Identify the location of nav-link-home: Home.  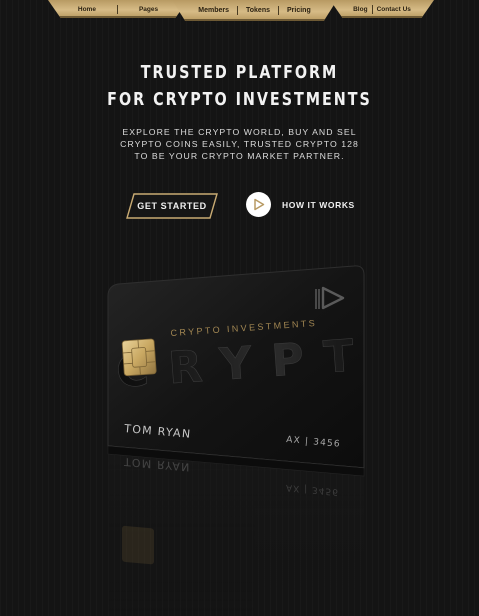
(87, 9).